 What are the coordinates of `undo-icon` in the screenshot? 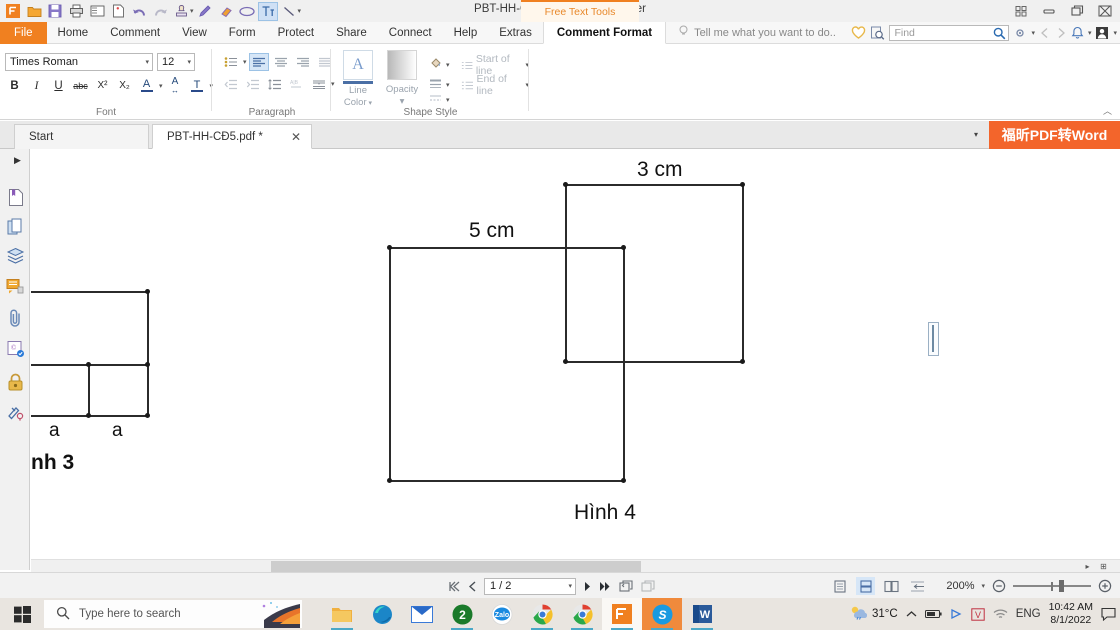 It's located at (139, 11).